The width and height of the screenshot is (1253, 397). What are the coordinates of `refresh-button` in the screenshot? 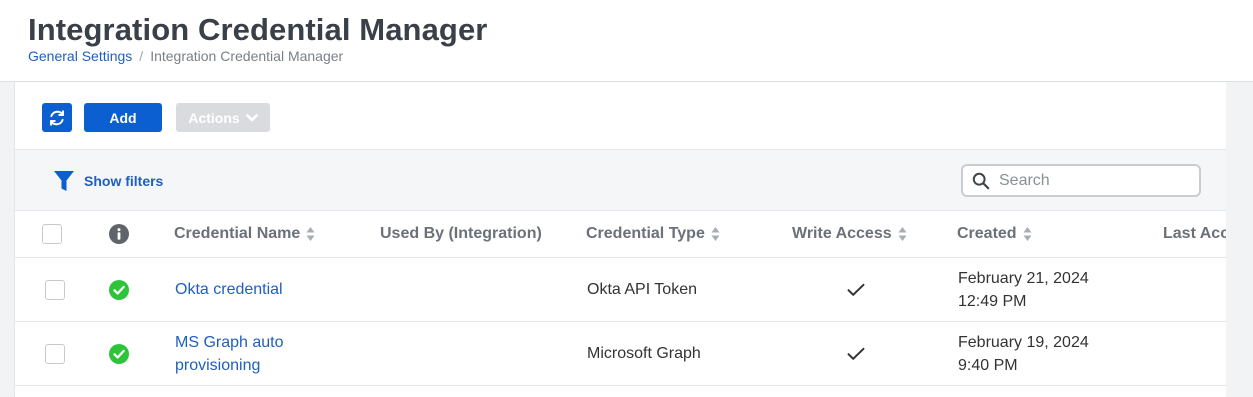 It's located at (57, 117).